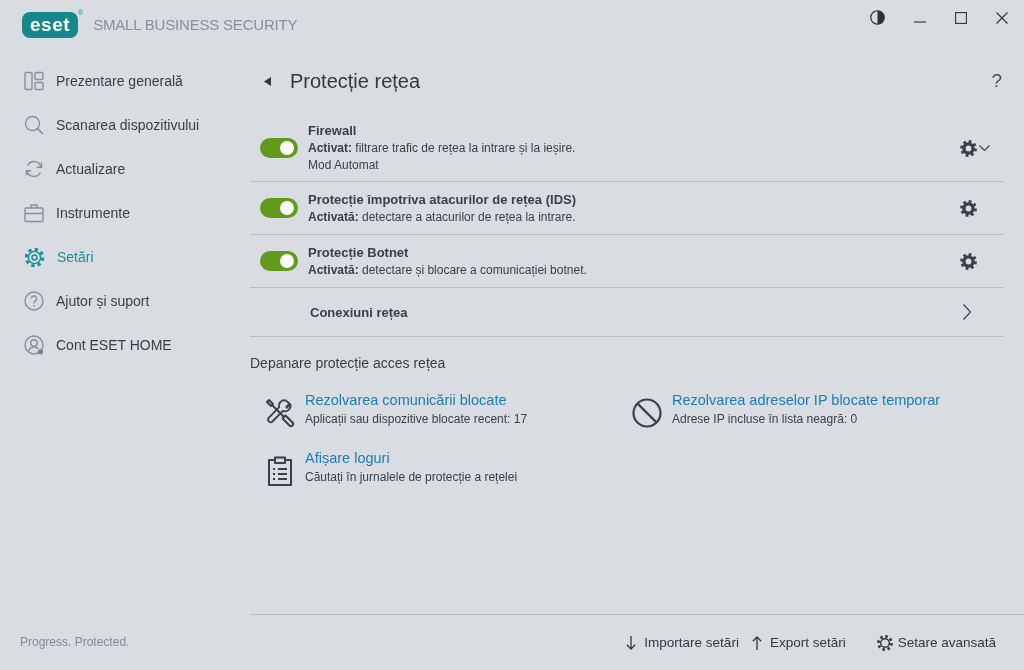 The width and height of the screenshot is (1024, 670). What do you see at coordinates (798, 642) in the screenshot?
I see `footer-button: Export setări` at bounding box center [798, 642].